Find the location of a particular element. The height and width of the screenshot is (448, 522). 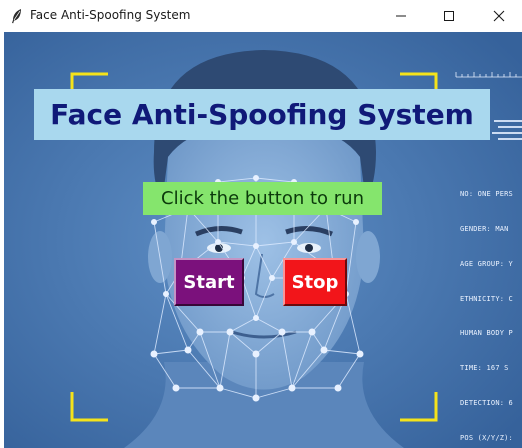

instruction-label: Click the button to run is located at coordinates (262, 198).